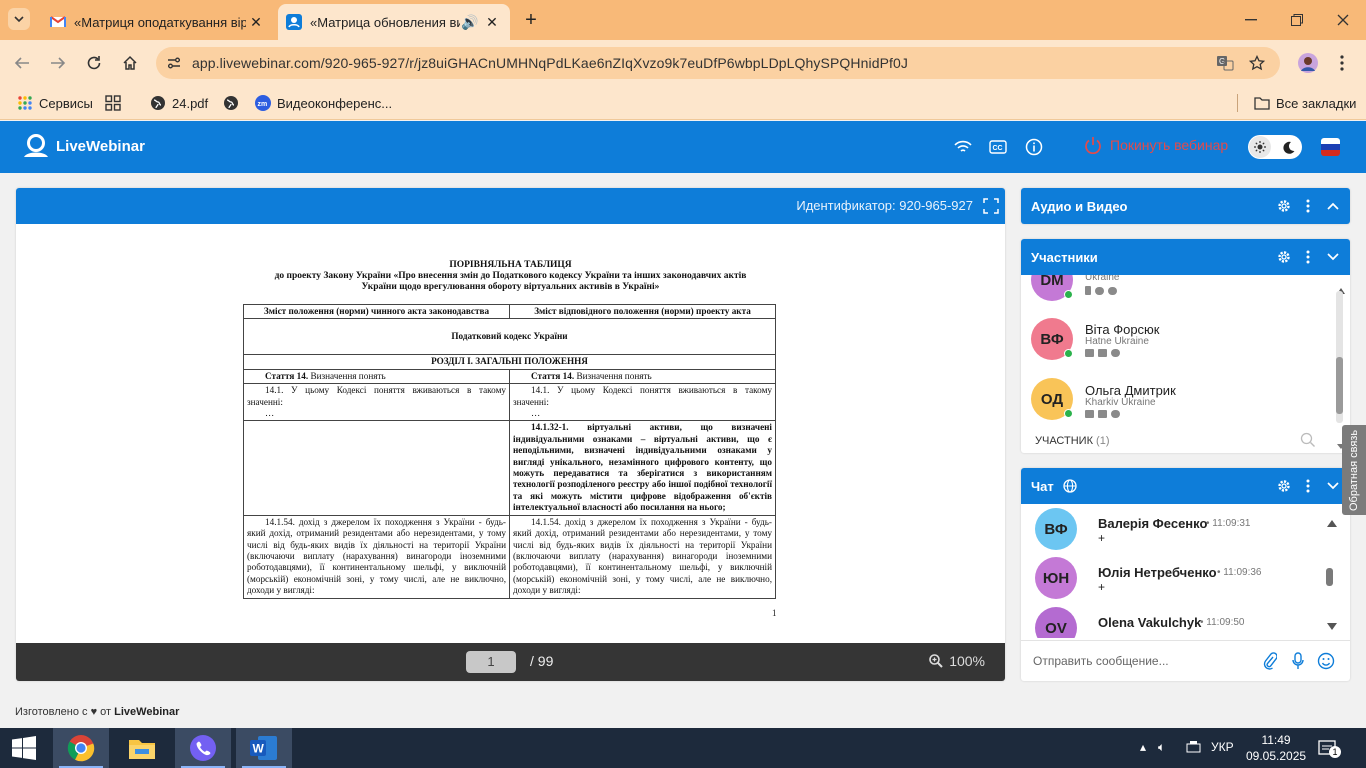  What do you see at coordinates (1354, 470) in the screenshot?
I see `feedback-tab: Обратная связь` at bounding box center [1354, 470].